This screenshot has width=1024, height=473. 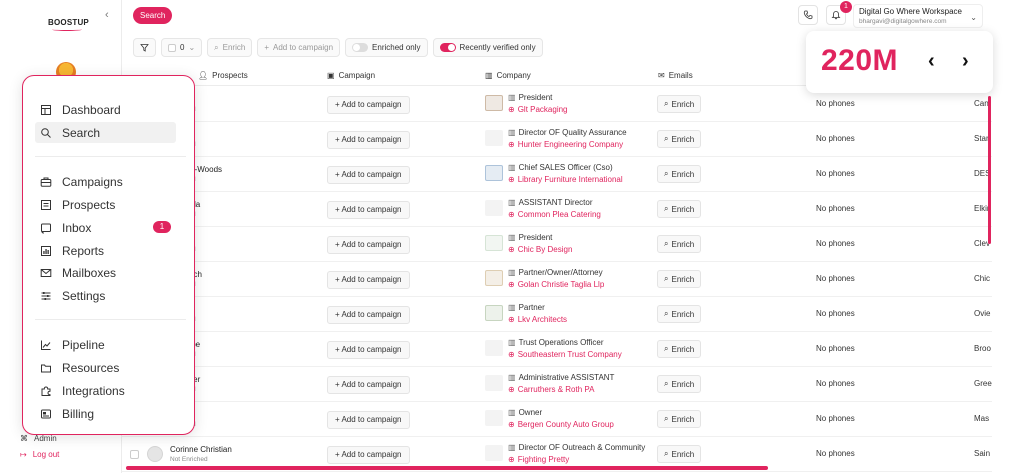 What do you see at coordinates (540, 249) in the screenshot?
I see `company-link: ⊕ Chic By Design` at bounding box center [540, 249].